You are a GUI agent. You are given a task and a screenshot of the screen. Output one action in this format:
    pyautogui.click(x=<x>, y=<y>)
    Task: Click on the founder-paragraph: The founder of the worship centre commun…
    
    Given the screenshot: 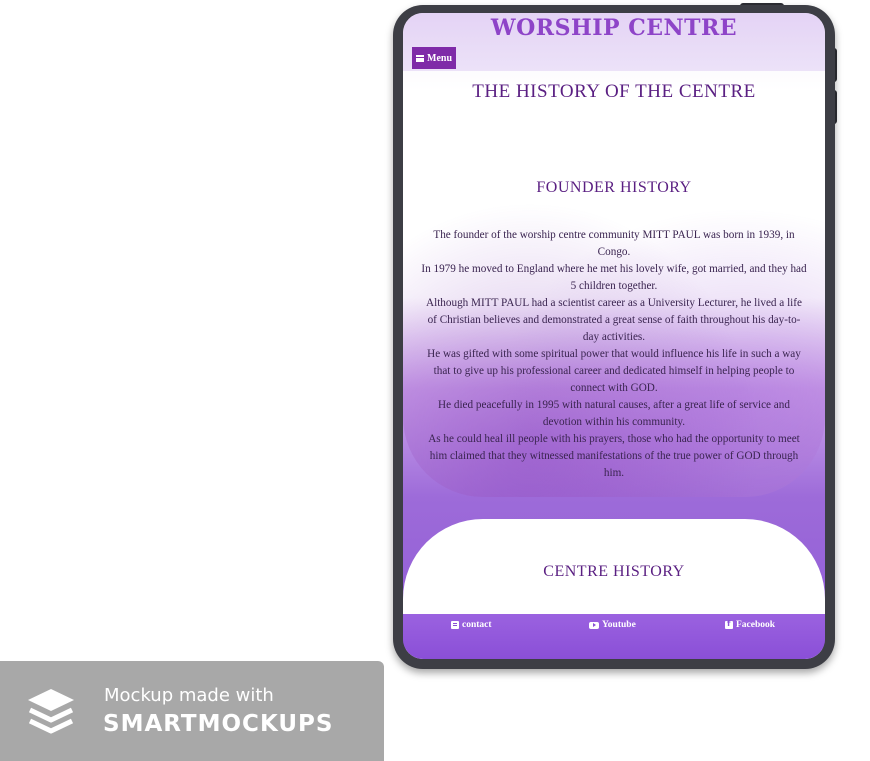 What is the action you would take?
    pyautogui.click(x=614, y=243)
    